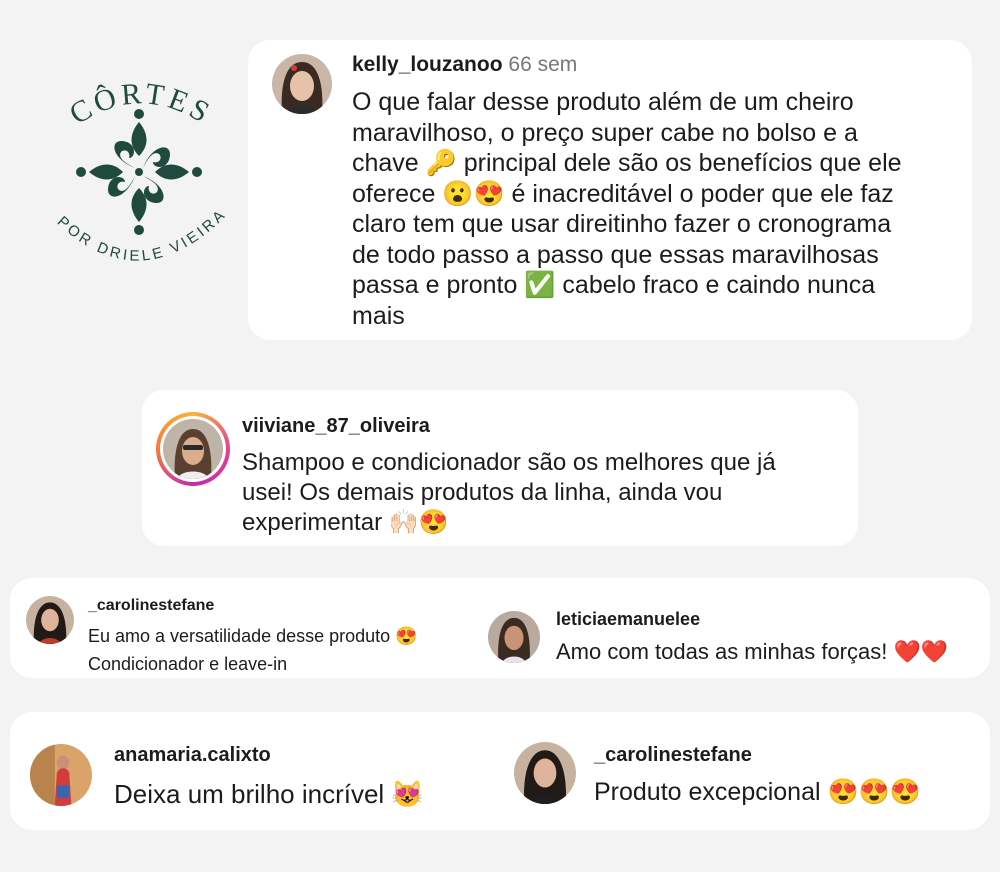  I want to click on comment-username: anamaria.calixto, so click(192, 755).